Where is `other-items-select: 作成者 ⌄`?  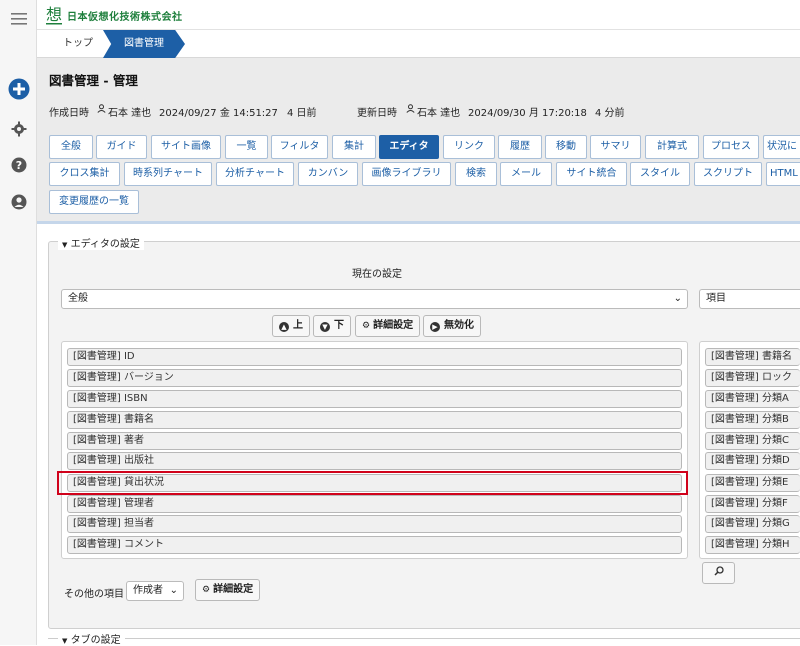 other-items-select: 作成者 ⌄ is located at coordinates (155, 591).